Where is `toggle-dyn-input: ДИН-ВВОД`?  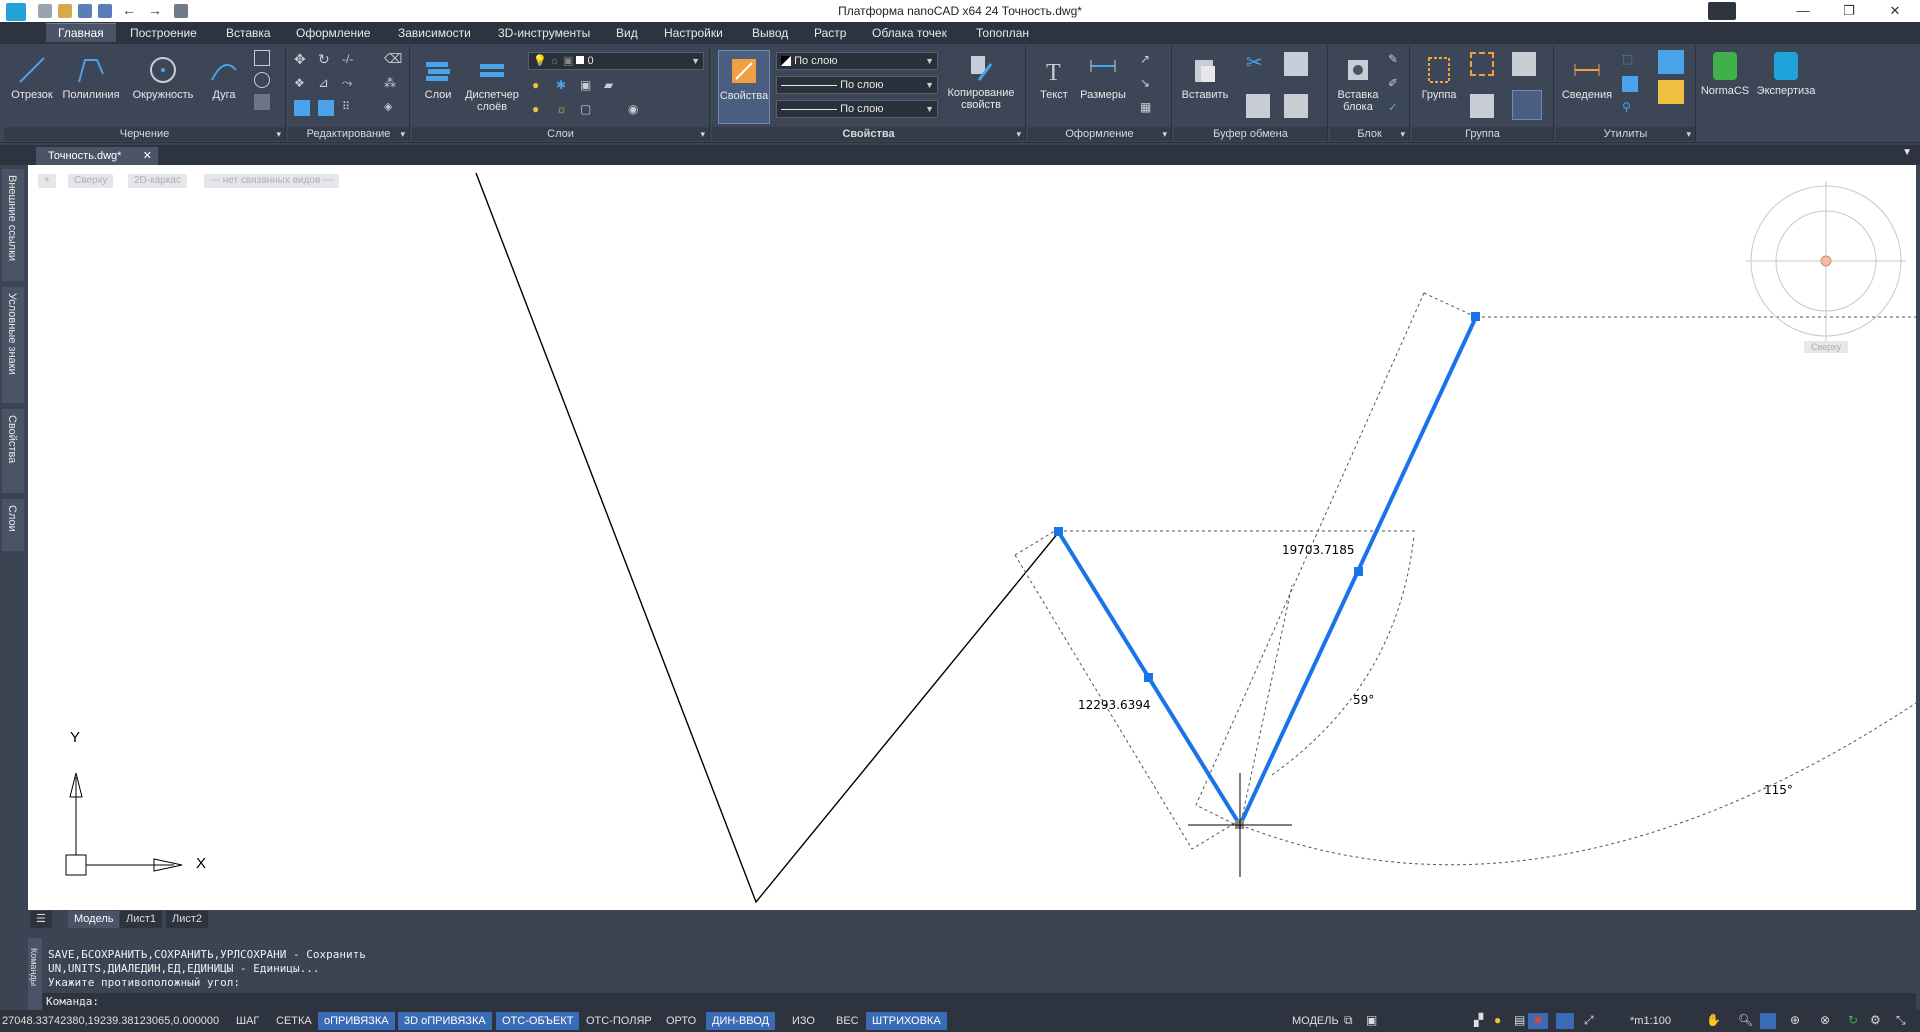 toggle-dyn-input: ДИН-ВВОД is located at coordinates (741, 1021).